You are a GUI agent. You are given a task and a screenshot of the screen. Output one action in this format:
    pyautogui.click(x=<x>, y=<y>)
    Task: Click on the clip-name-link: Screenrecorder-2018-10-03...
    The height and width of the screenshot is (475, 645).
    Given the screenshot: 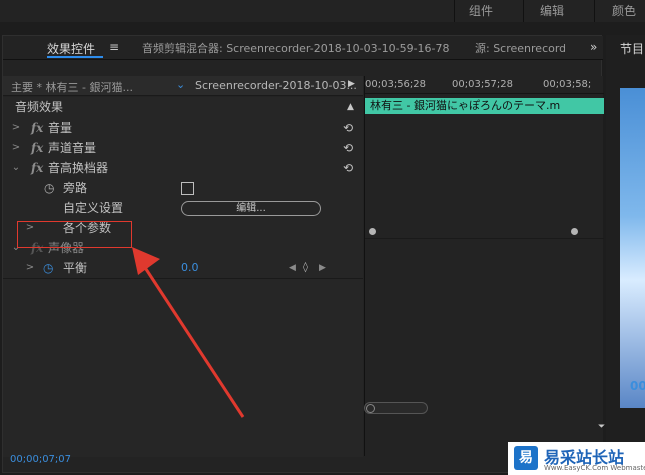 What is the action you would take?
    pyautogui.click(x=276, y=85)
    